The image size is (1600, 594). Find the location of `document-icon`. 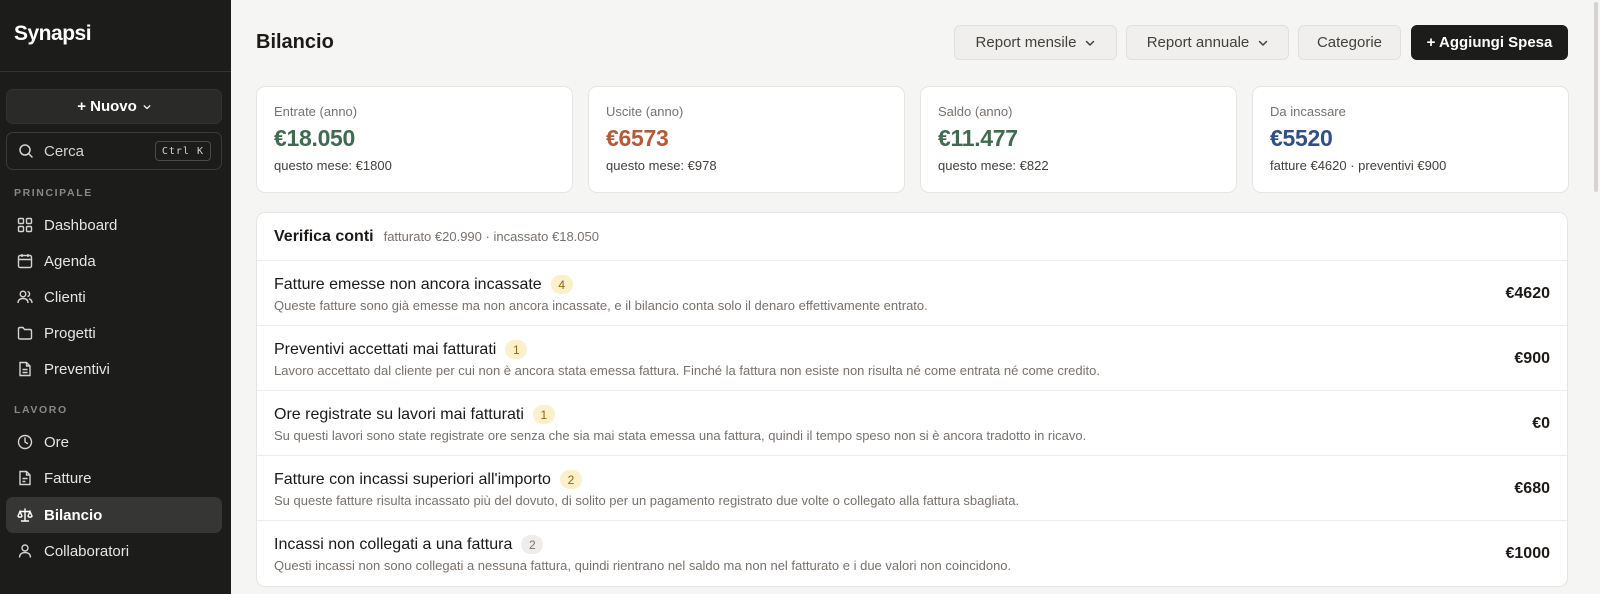

document-icon is located at coordinates (25, 369).